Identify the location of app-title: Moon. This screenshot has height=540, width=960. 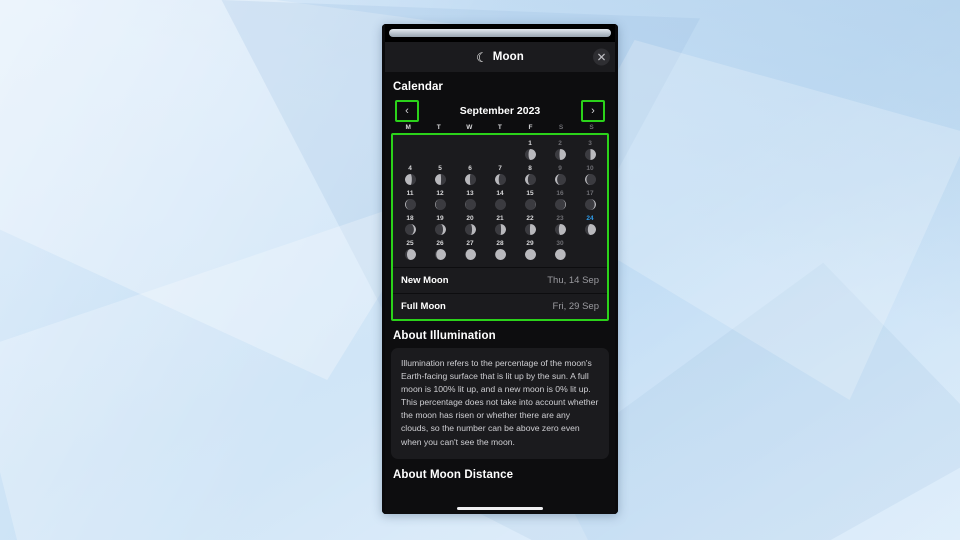
(508, 57).